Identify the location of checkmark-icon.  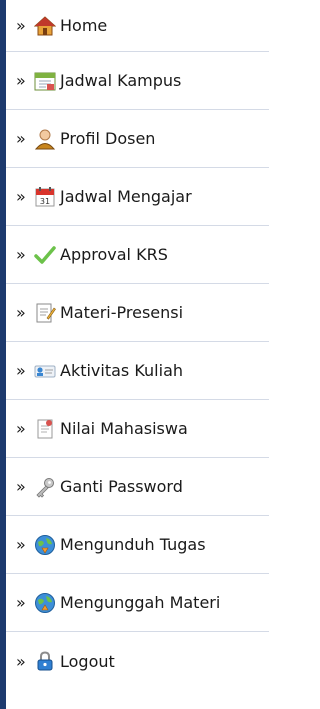
(45, 255).